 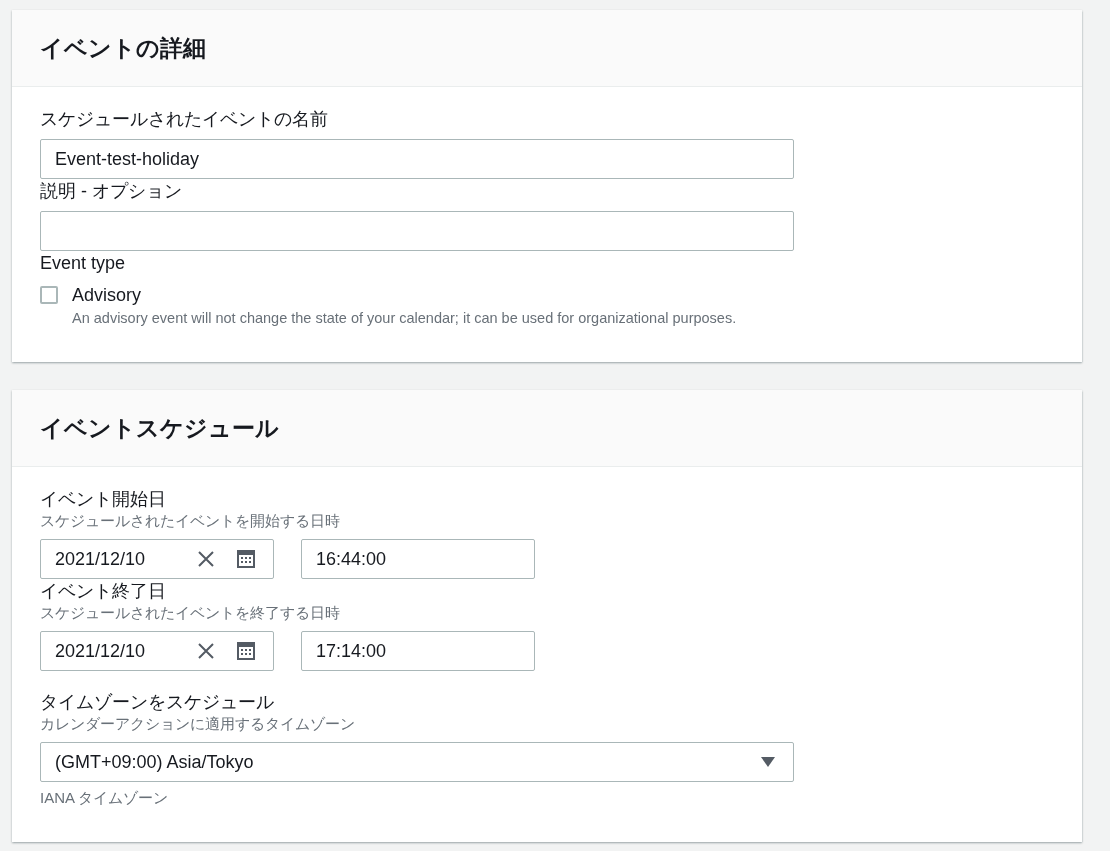 I want to click on field-description: スケジュールされたイベントを開始する日時, so click(x=190, y=521).